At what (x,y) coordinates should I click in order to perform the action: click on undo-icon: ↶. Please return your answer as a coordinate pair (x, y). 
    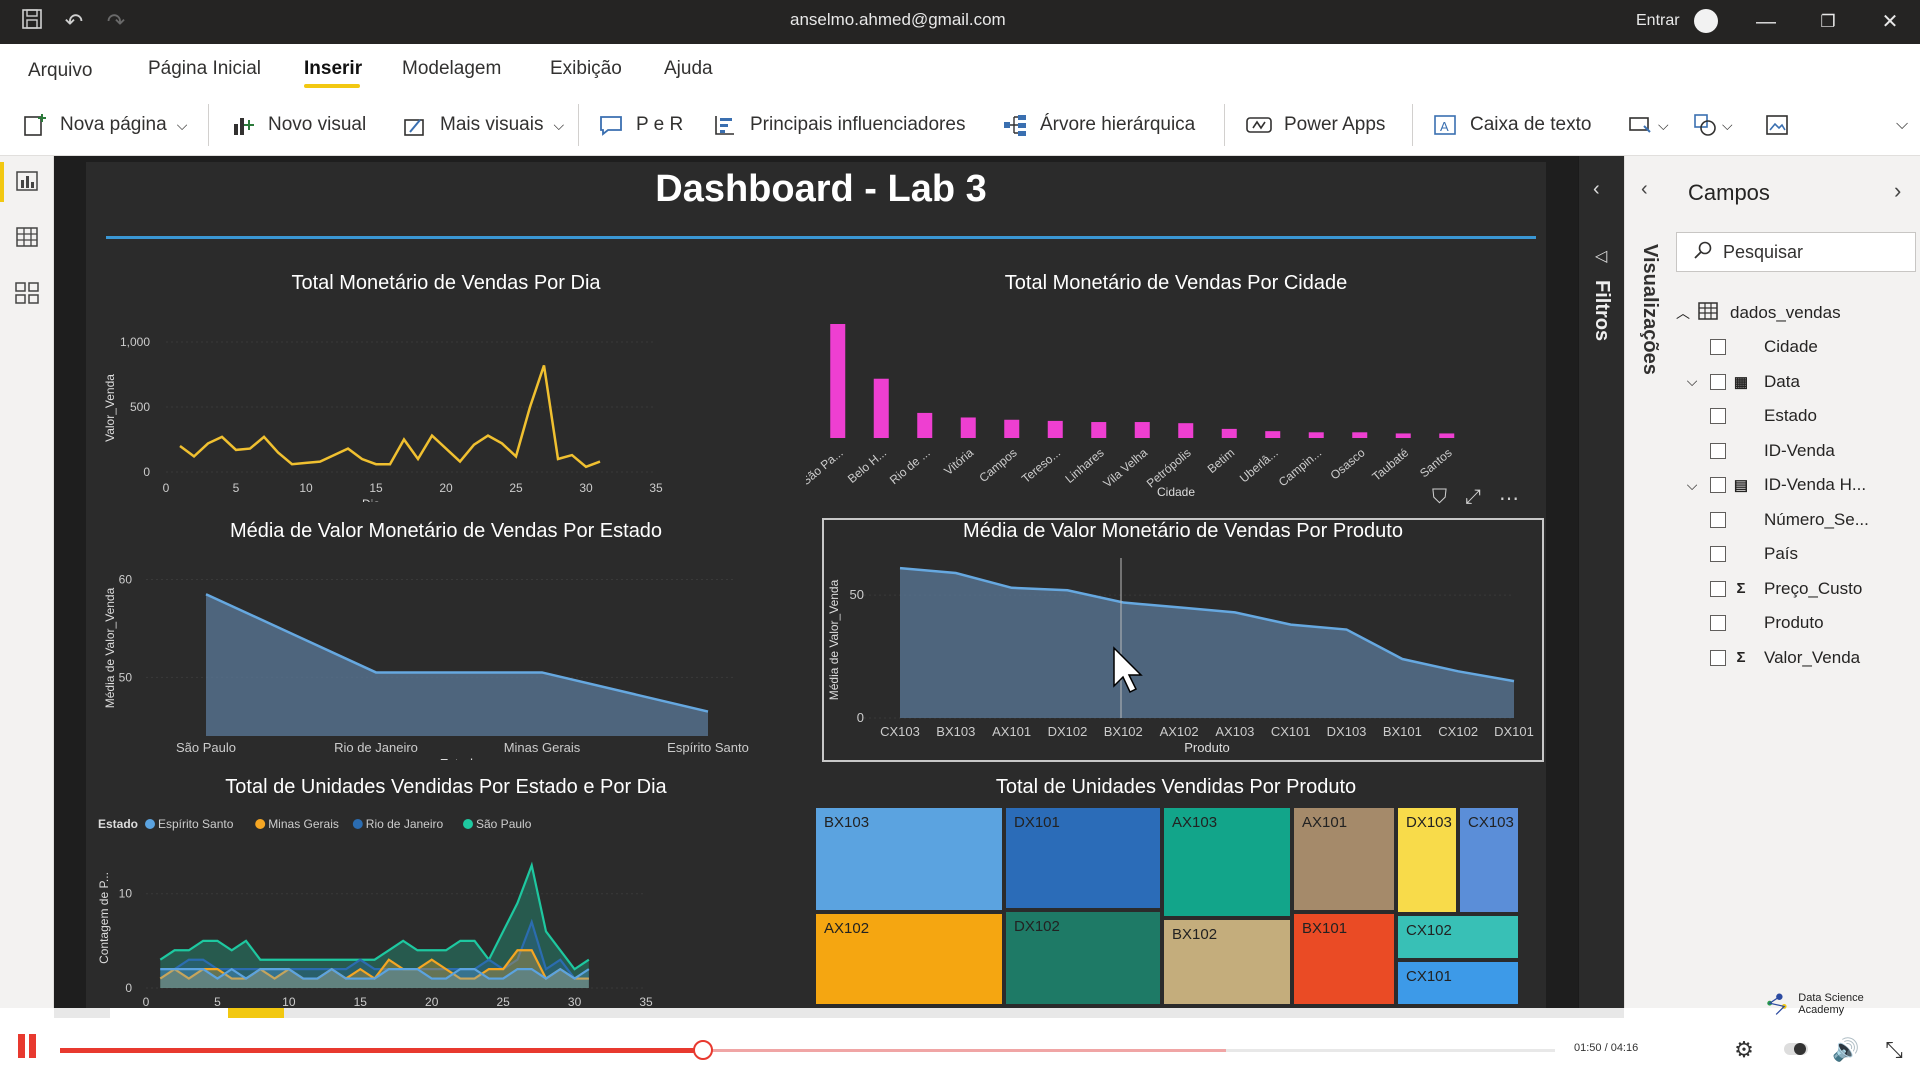
    Looking at the image, I should click on (74, 22).